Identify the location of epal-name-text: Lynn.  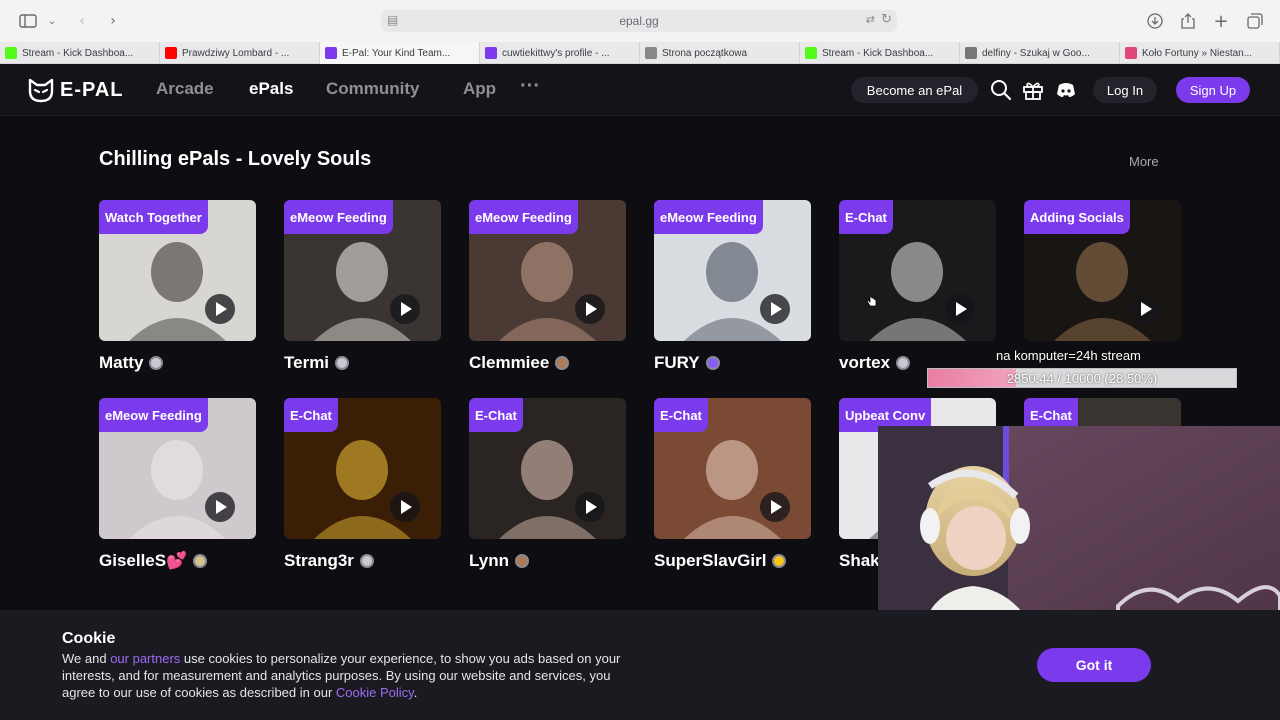
(489, 560).